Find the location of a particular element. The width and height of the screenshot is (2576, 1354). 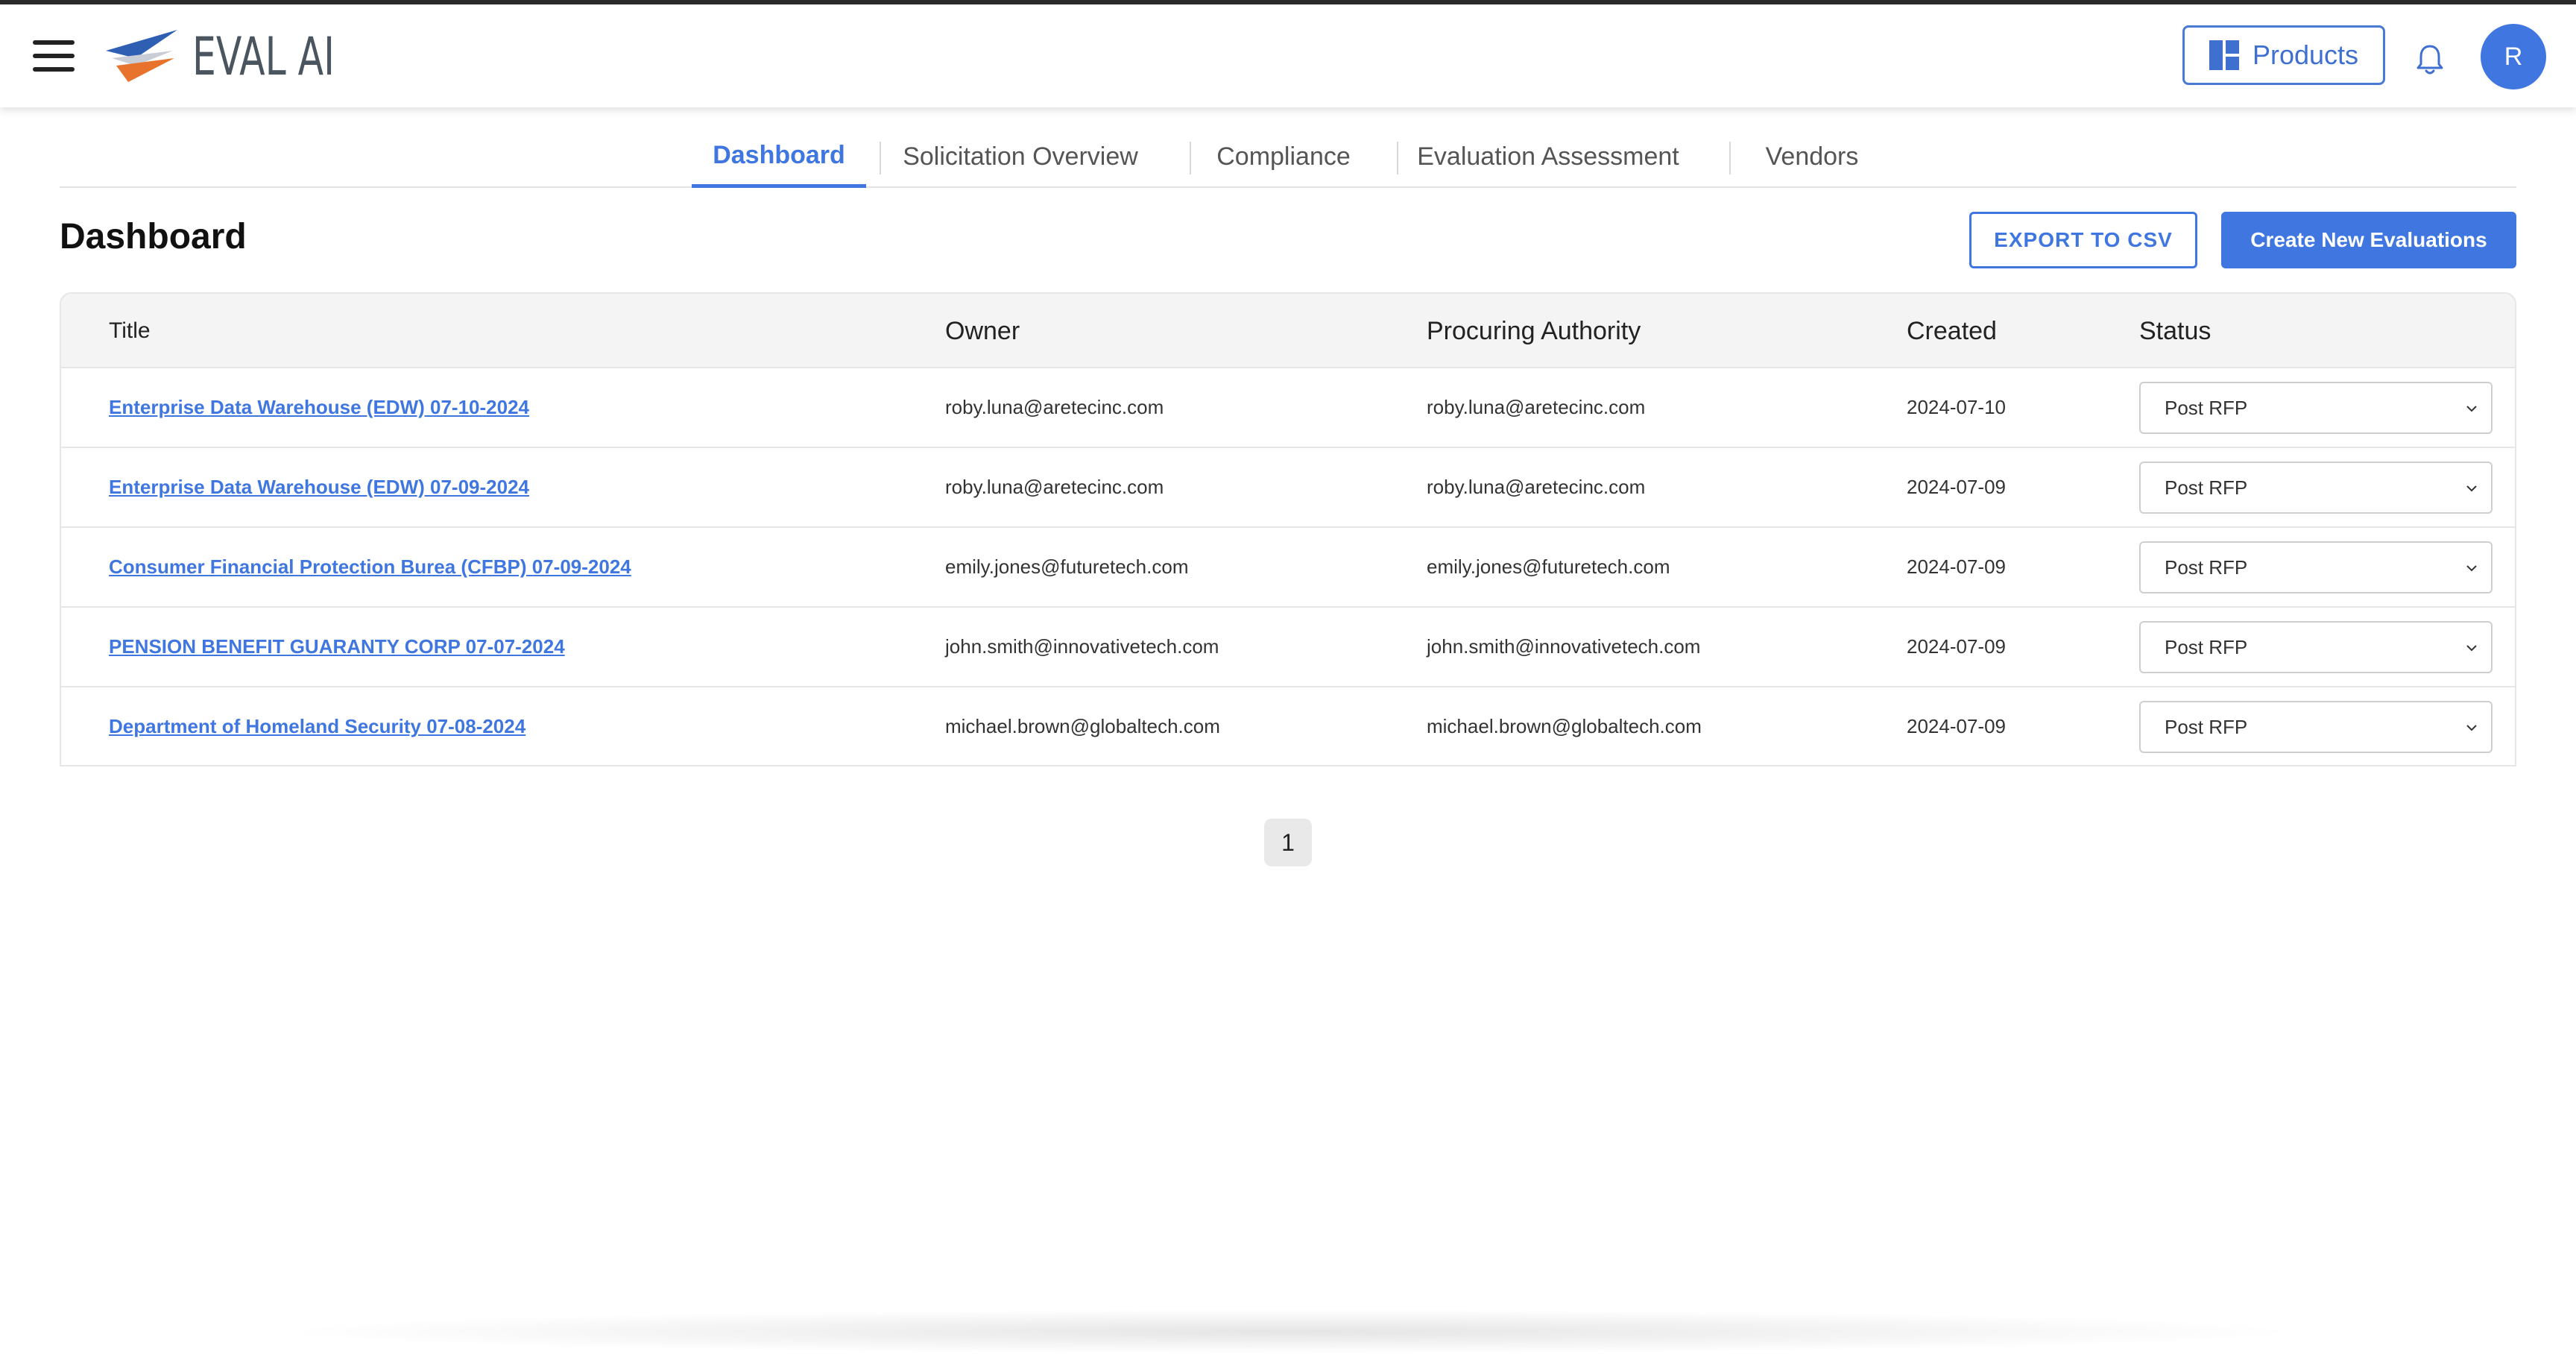

notification-bell-icon is located at coordinates (2430, 60).